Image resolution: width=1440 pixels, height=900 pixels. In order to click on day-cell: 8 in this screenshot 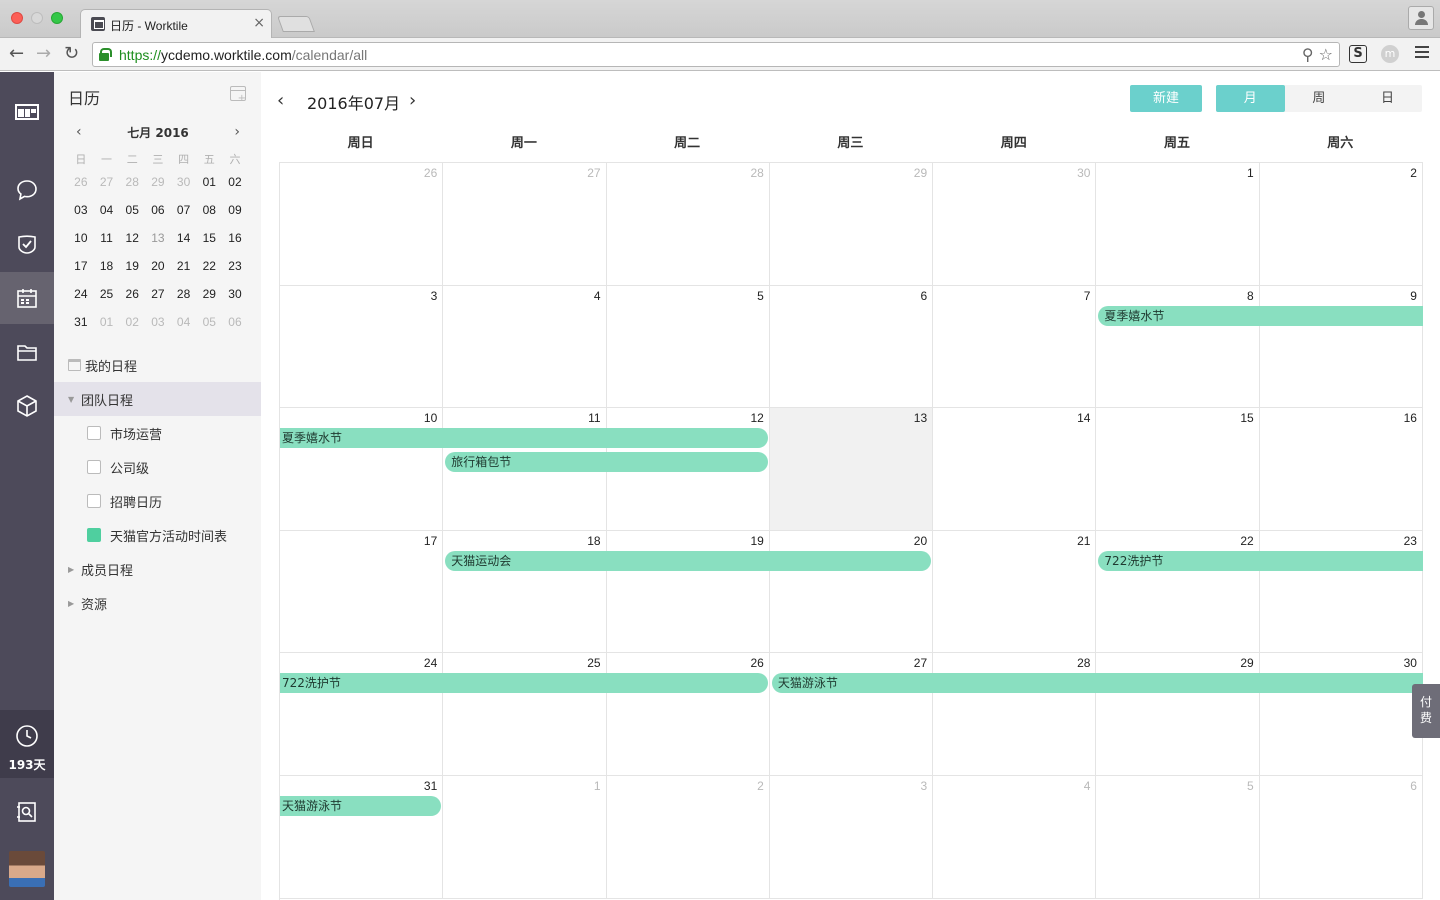, I will do `click(1178, 347)`.